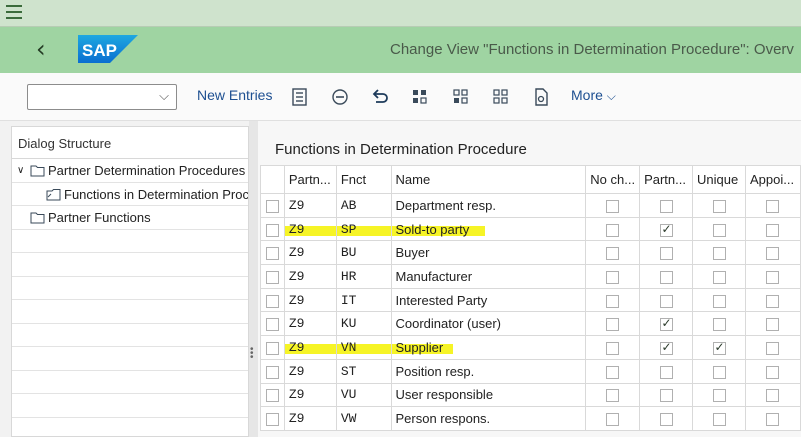  Describe the element at coordinates (380, 97) in the screenshot. I see `undo-icon` at that location.